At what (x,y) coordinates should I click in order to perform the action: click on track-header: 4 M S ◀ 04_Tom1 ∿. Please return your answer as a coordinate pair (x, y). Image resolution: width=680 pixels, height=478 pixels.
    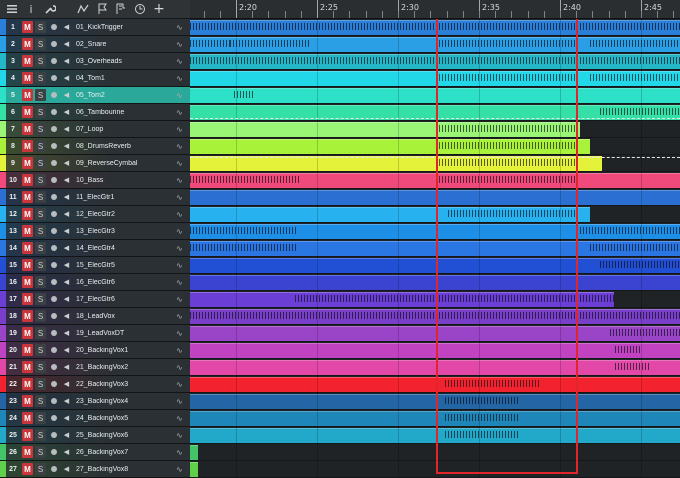
    Looking at the image, I should click on (95, 78).